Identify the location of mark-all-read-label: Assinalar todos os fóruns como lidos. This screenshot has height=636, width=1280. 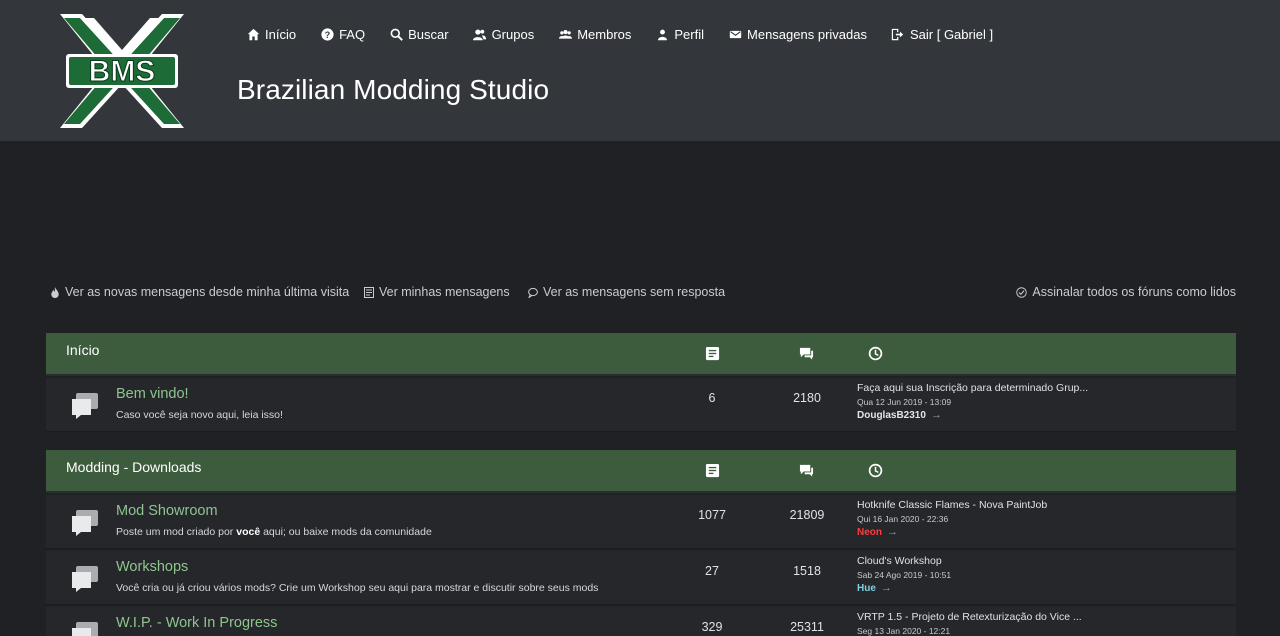
(1134, 292).